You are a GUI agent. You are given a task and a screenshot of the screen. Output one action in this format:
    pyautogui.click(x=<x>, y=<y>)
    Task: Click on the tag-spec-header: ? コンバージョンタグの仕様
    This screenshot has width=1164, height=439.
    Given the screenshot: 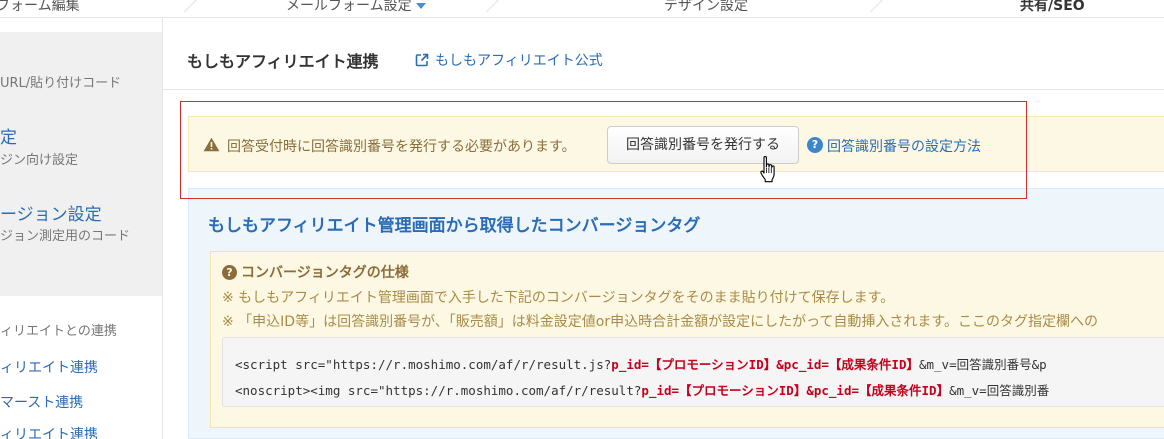 What is the action you would take?
    pyautogui.click(x=315, y=272)
    